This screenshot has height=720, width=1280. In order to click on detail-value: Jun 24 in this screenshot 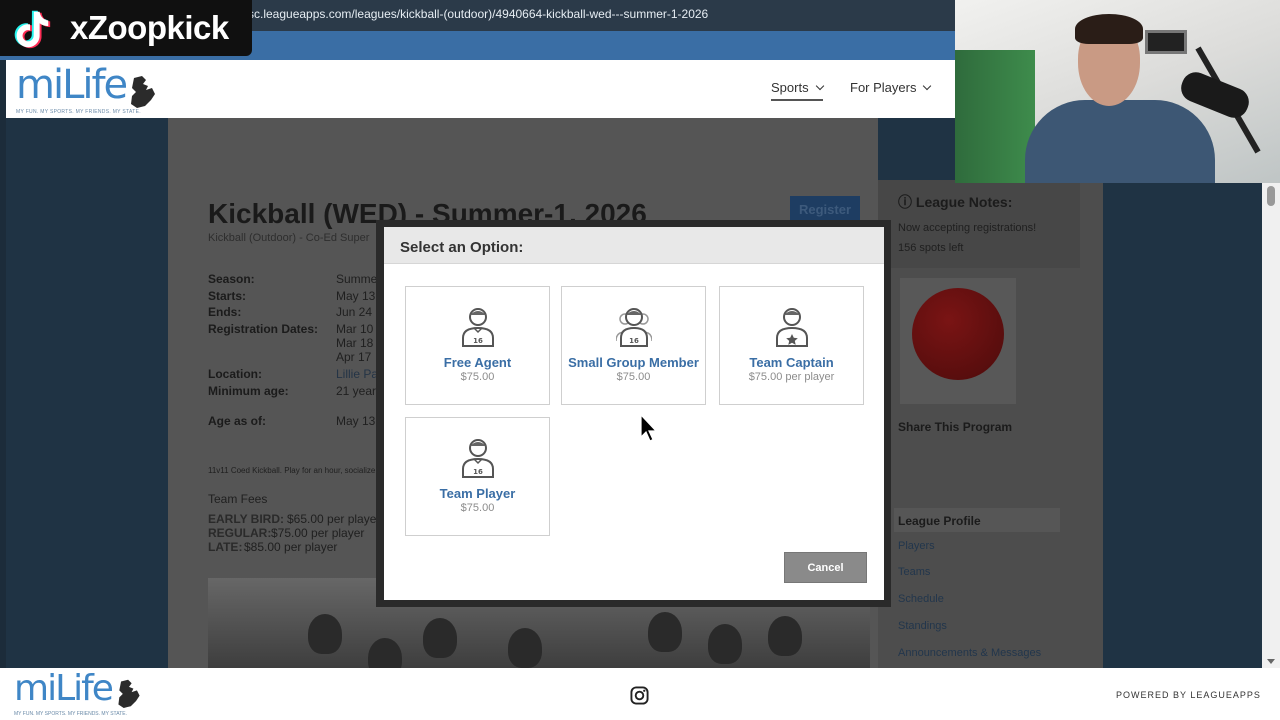, I will do `click(354, 312)`.